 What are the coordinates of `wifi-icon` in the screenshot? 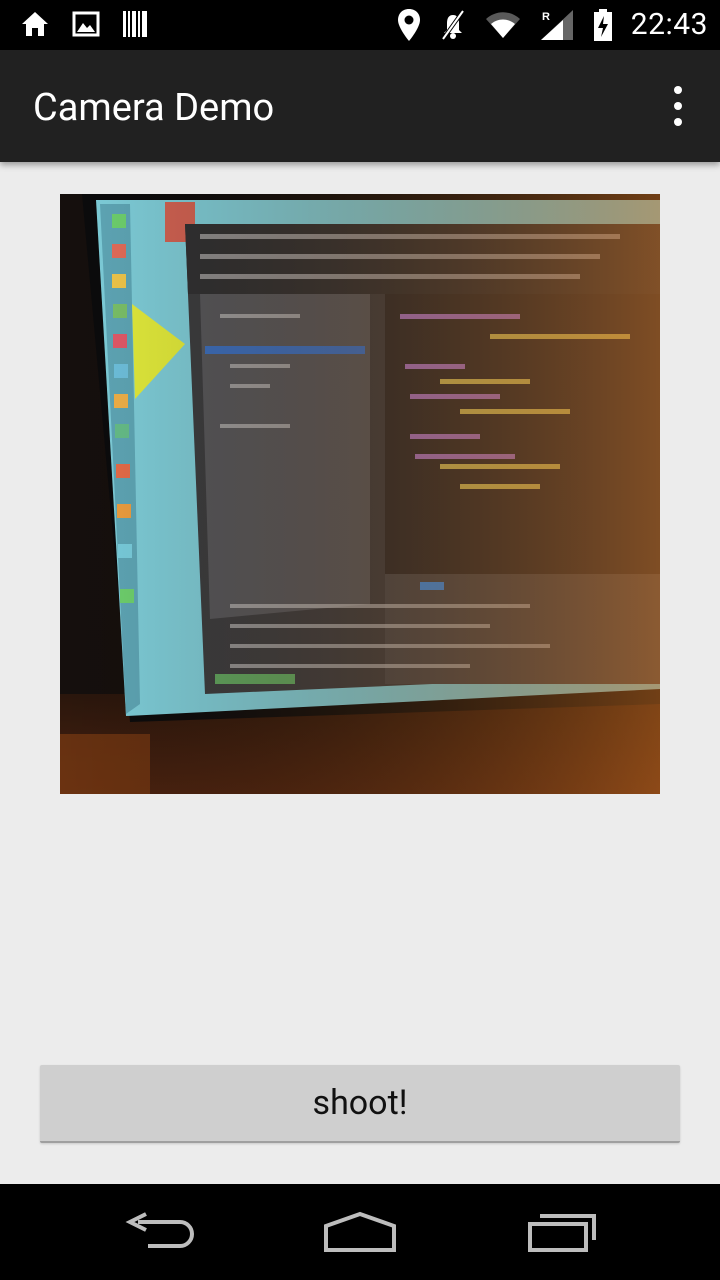 It's located at (503, 25).